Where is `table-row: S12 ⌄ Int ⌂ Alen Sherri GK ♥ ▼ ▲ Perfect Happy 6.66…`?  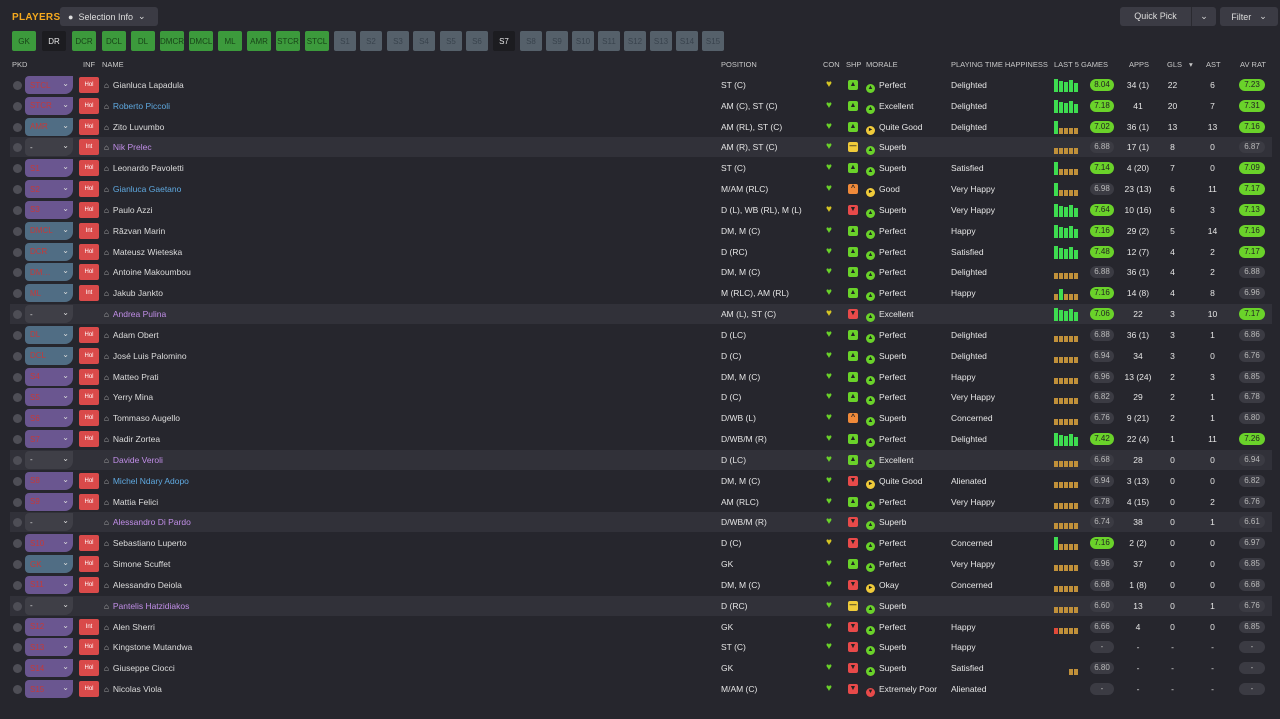
table-row: S12 ⌄ Int ⌂ Alen Sherri GK ♥ ▼ ▲ Perfect Happy 6.66… is located at coordinates (641, 627).